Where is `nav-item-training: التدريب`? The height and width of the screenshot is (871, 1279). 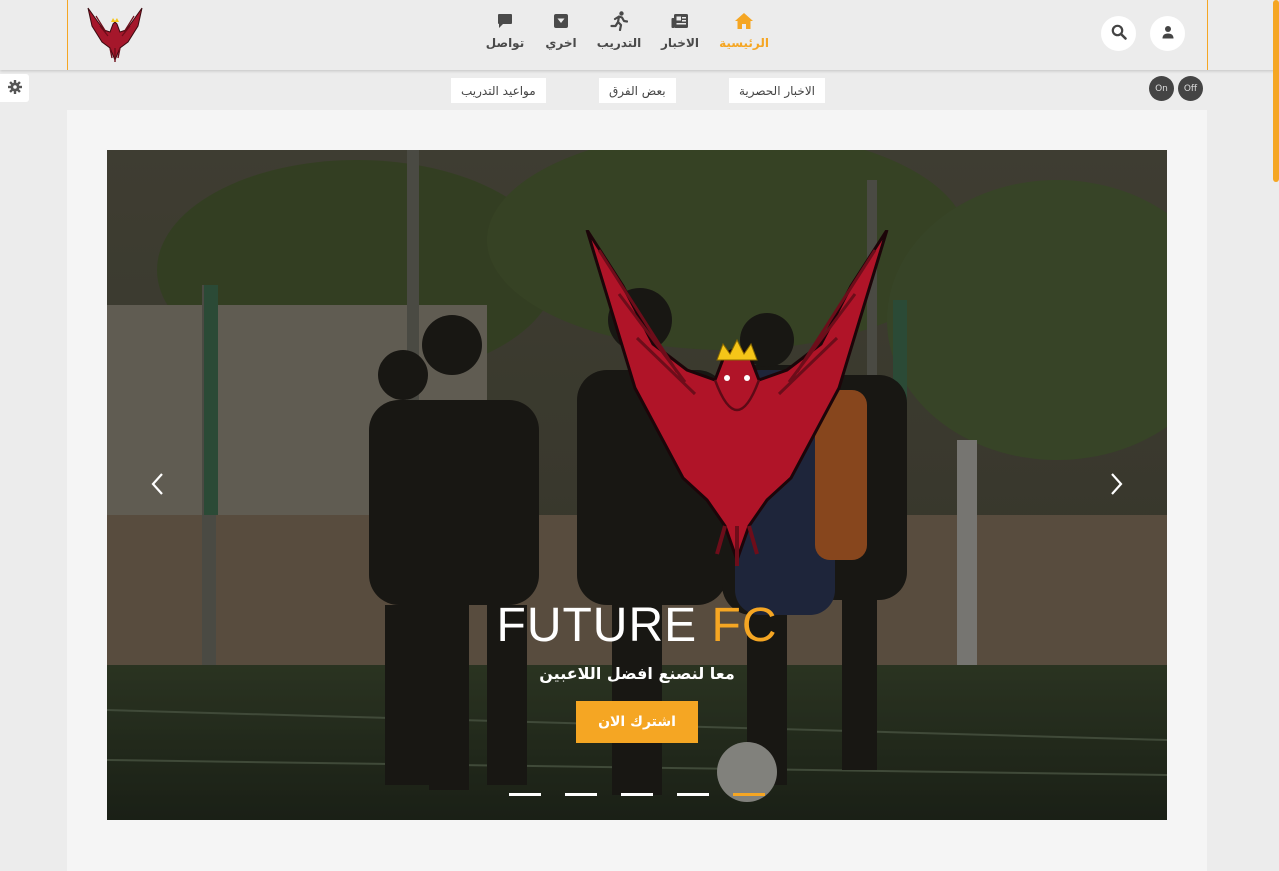
nav-item-training: التدريب is located at coordinates (619, 35).